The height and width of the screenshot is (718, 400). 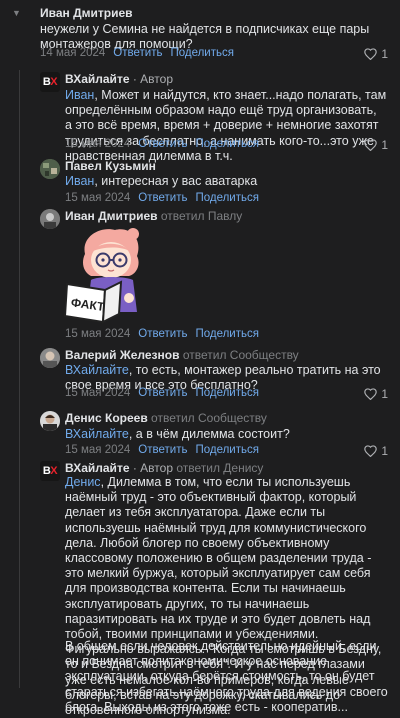 I want to click on reply-to-label: ответил Денису, so click(x=218, y=468).